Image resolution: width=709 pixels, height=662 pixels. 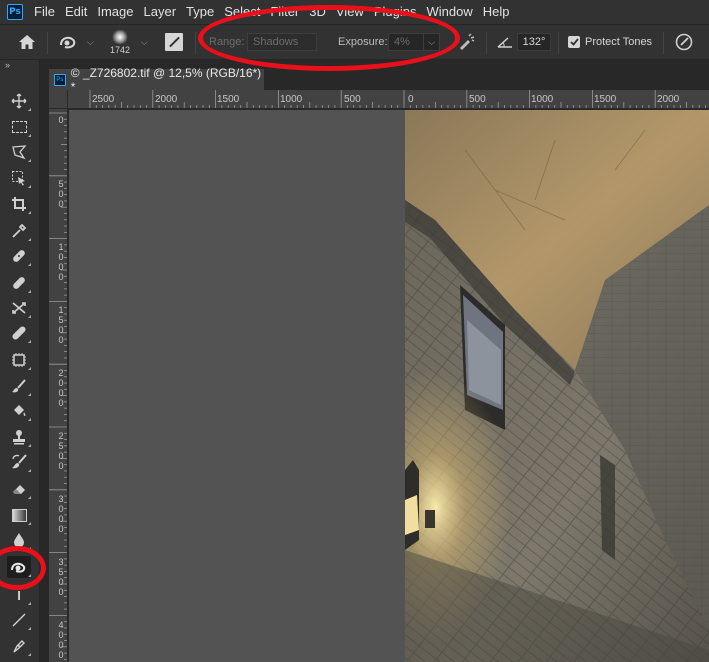 What do you see at coordinates (166, 99) in the screenshot?
I see `hruler-label: 2000` at bounding box center [166, 99].